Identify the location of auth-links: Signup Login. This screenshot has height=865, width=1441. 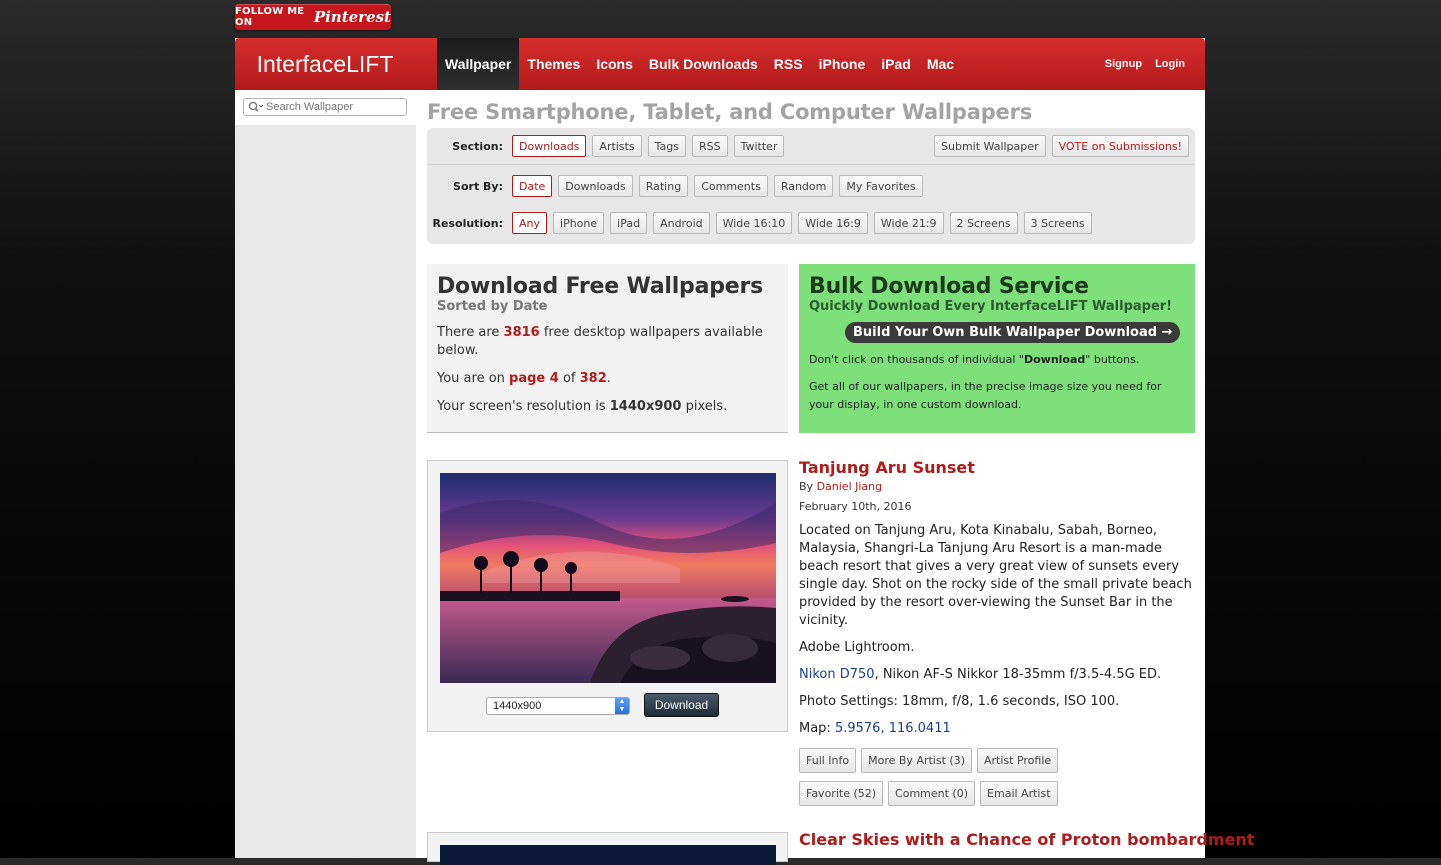
(1145, 64).